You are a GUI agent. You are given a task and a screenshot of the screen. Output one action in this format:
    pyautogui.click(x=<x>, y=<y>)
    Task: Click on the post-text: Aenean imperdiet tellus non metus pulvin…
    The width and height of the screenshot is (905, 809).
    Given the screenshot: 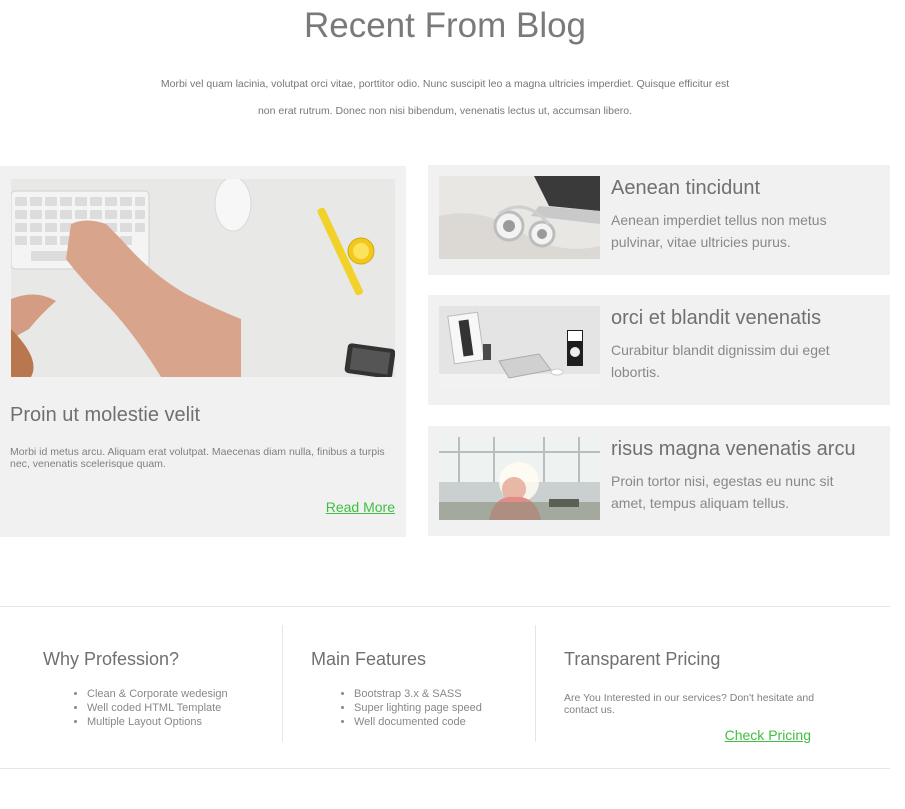 What is the action you would take?
    pyautogui.click(x=719, y=231)
    